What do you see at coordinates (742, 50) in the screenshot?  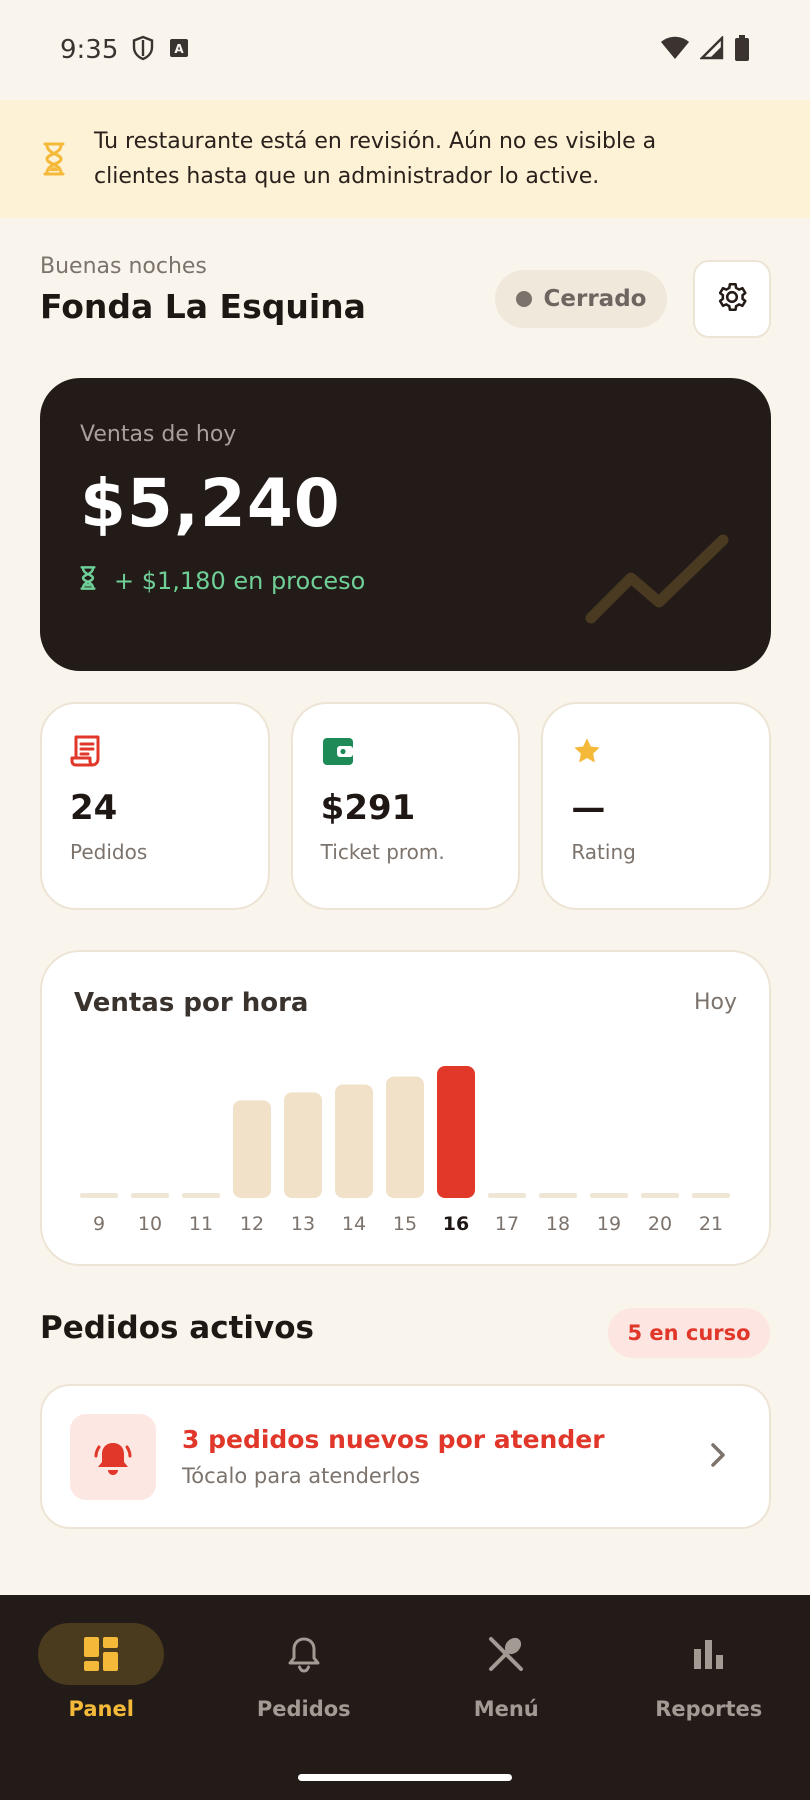 I see `battery-icon` at bounding box center [742, 50].